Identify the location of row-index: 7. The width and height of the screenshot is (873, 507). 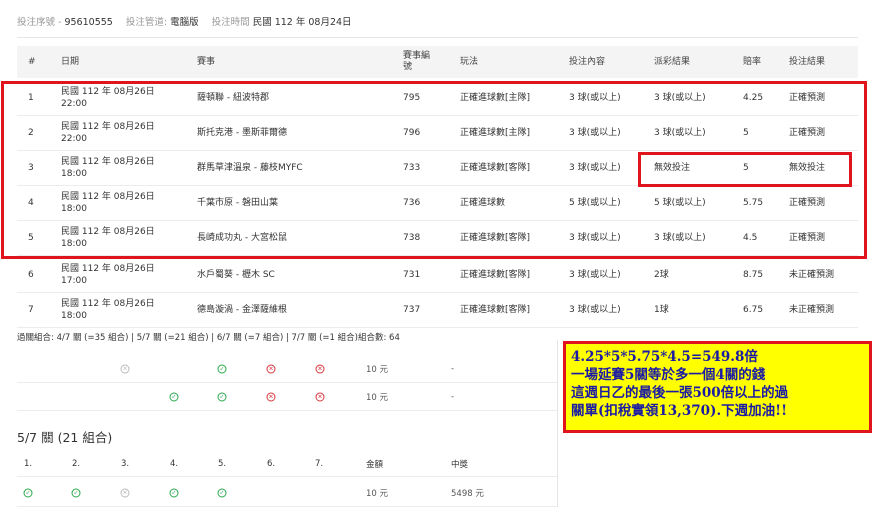
(31, 310).